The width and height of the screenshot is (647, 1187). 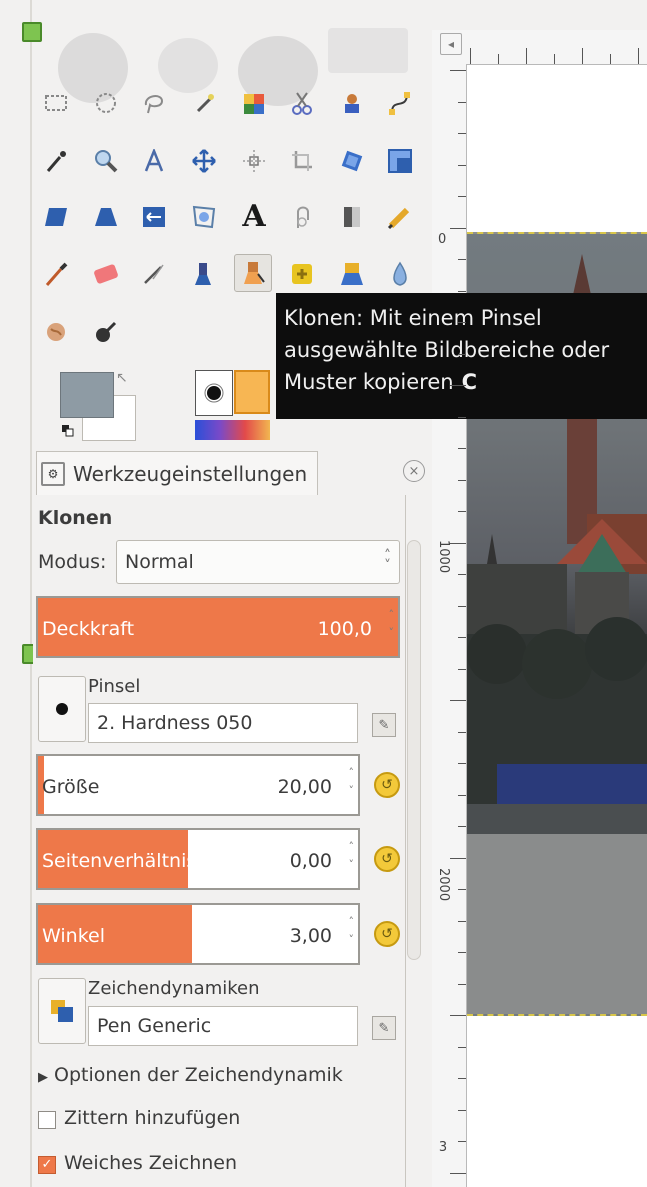 I want to click on size-label: Größe, so click(x=71, y=787).